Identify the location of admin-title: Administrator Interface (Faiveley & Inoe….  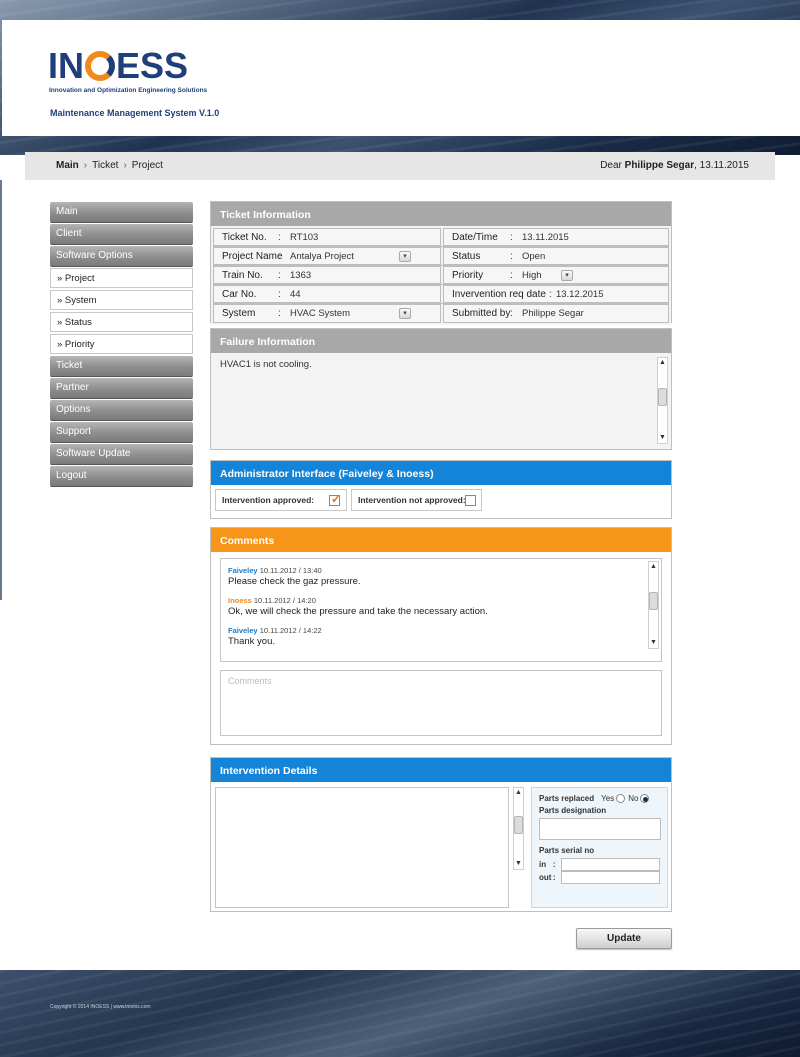
(441, 473).